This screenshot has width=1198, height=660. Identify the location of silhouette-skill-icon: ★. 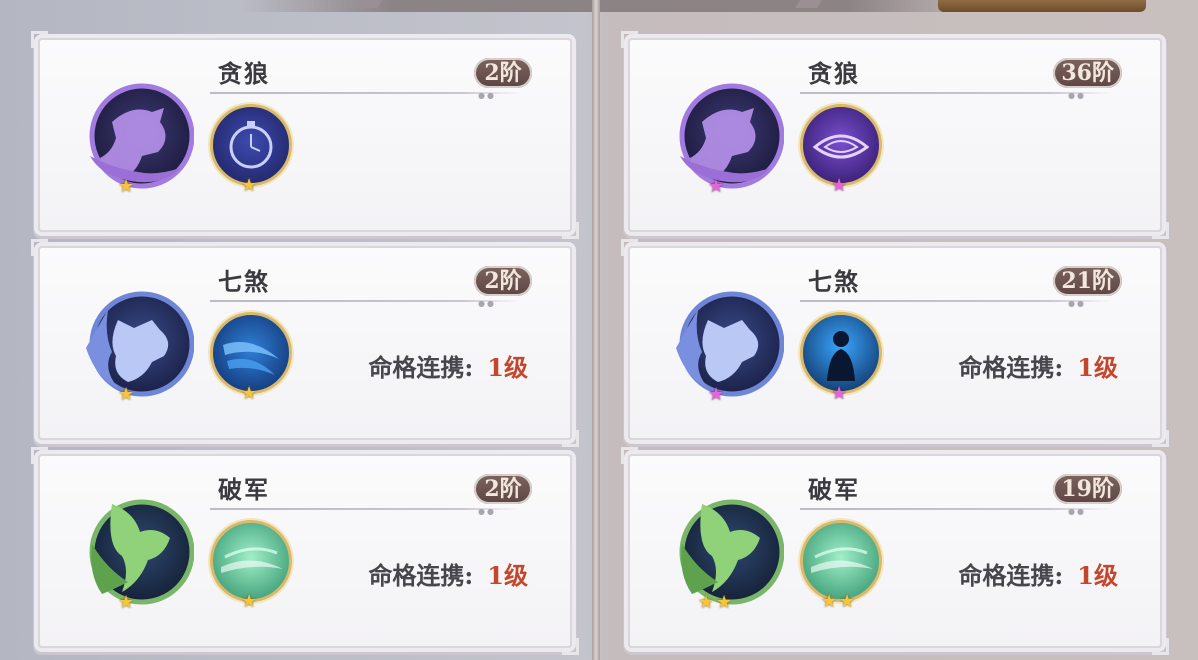
(841, 357).